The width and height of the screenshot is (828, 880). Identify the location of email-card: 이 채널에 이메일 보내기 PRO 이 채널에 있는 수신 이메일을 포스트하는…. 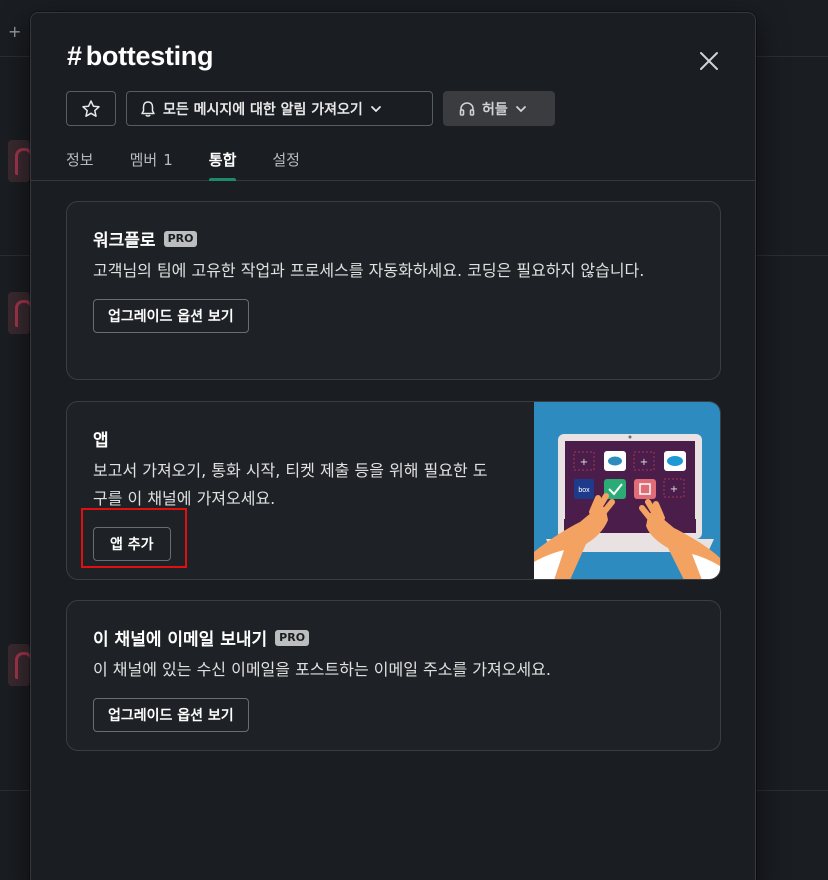
(393, 675).